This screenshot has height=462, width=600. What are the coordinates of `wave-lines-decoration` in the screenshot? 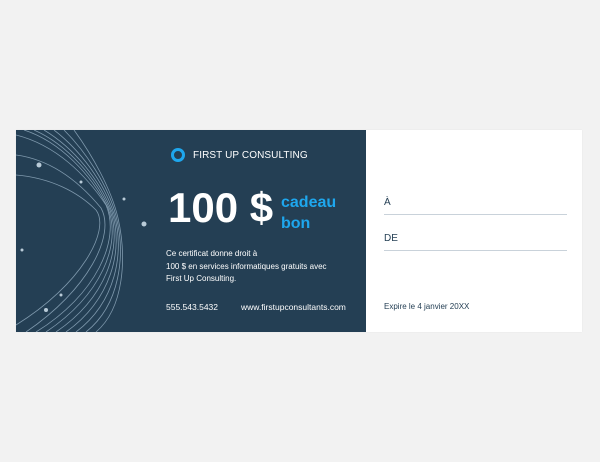 It's located at (81, 231).